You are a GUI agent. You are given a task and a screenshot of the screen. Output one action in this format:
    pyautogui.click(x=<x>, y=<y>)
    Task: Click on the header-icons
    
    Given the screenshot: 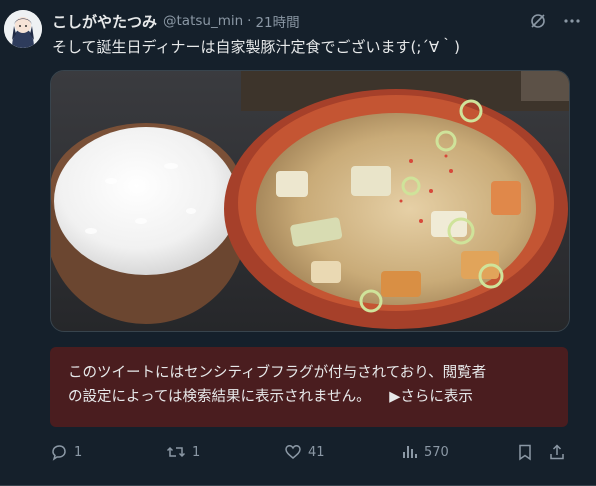 What is the action you would take?
    pyautogui.click(x=555, y=21)
    